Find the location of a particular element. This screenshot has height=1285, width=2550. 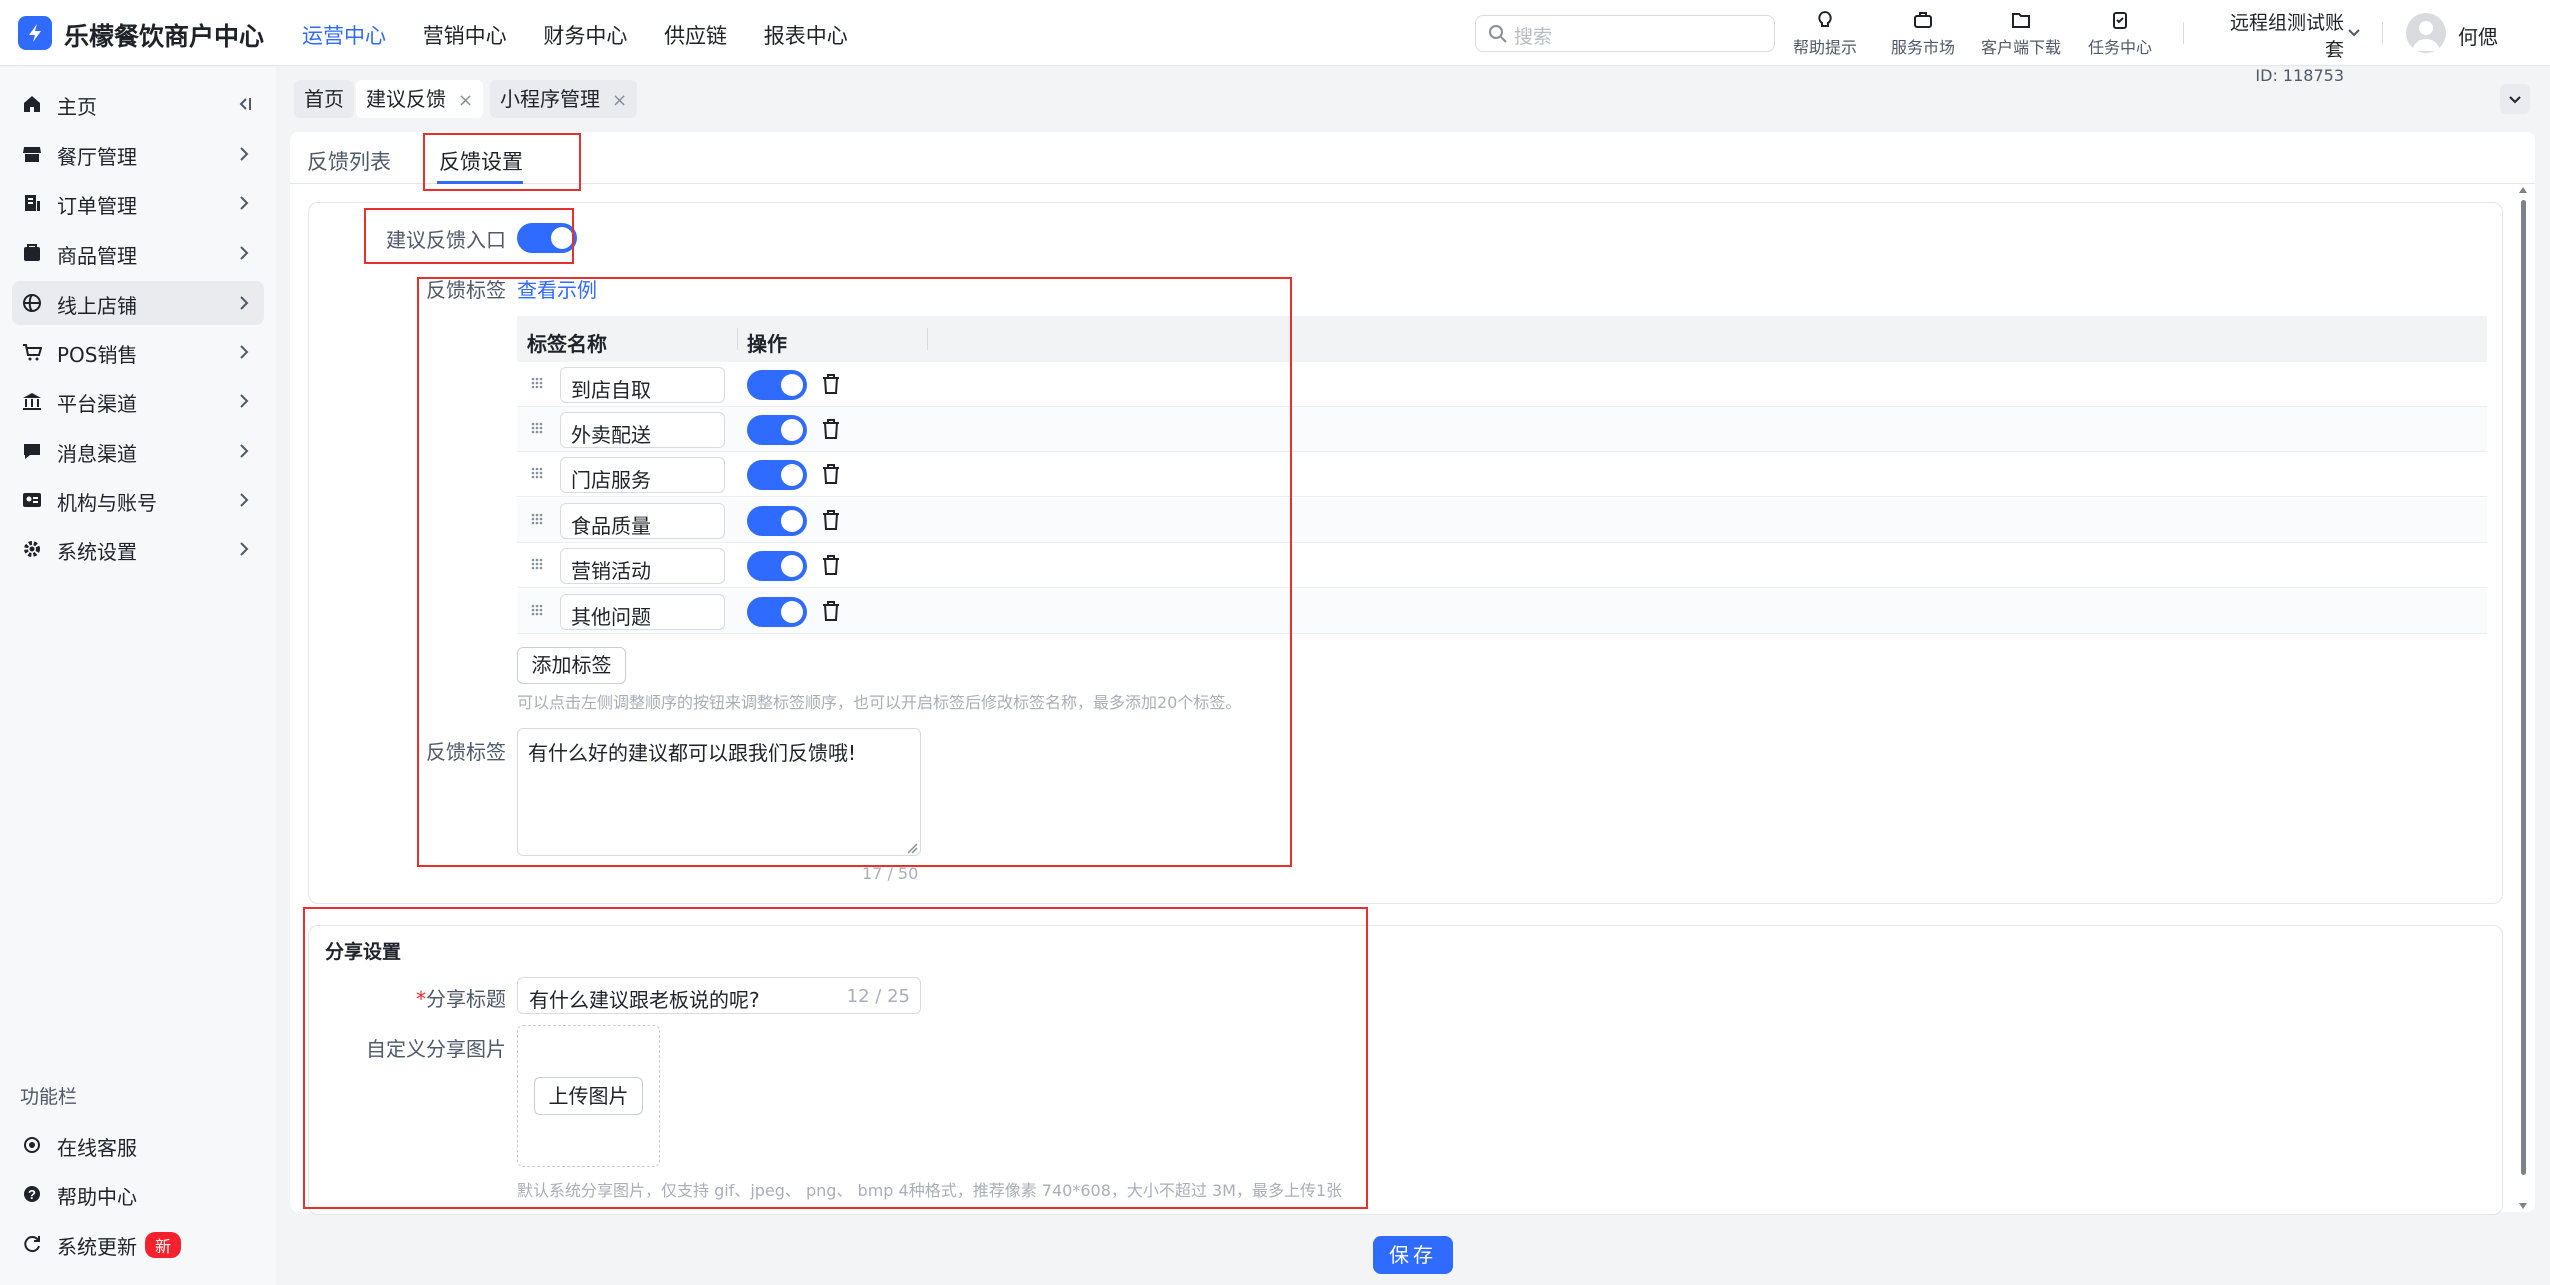

user-name: 何偲 is located at coordinates (2478, 35).